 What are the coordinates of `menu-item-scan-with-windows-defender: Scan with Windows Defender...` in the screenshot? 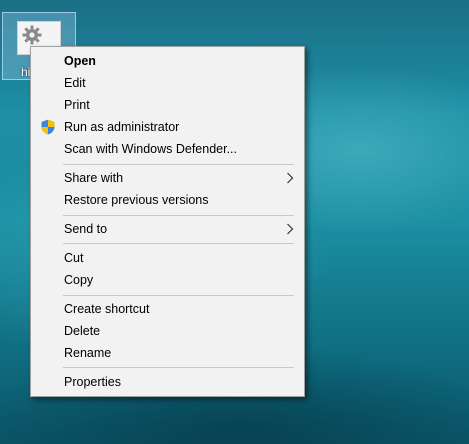 It's located at (167, 149).